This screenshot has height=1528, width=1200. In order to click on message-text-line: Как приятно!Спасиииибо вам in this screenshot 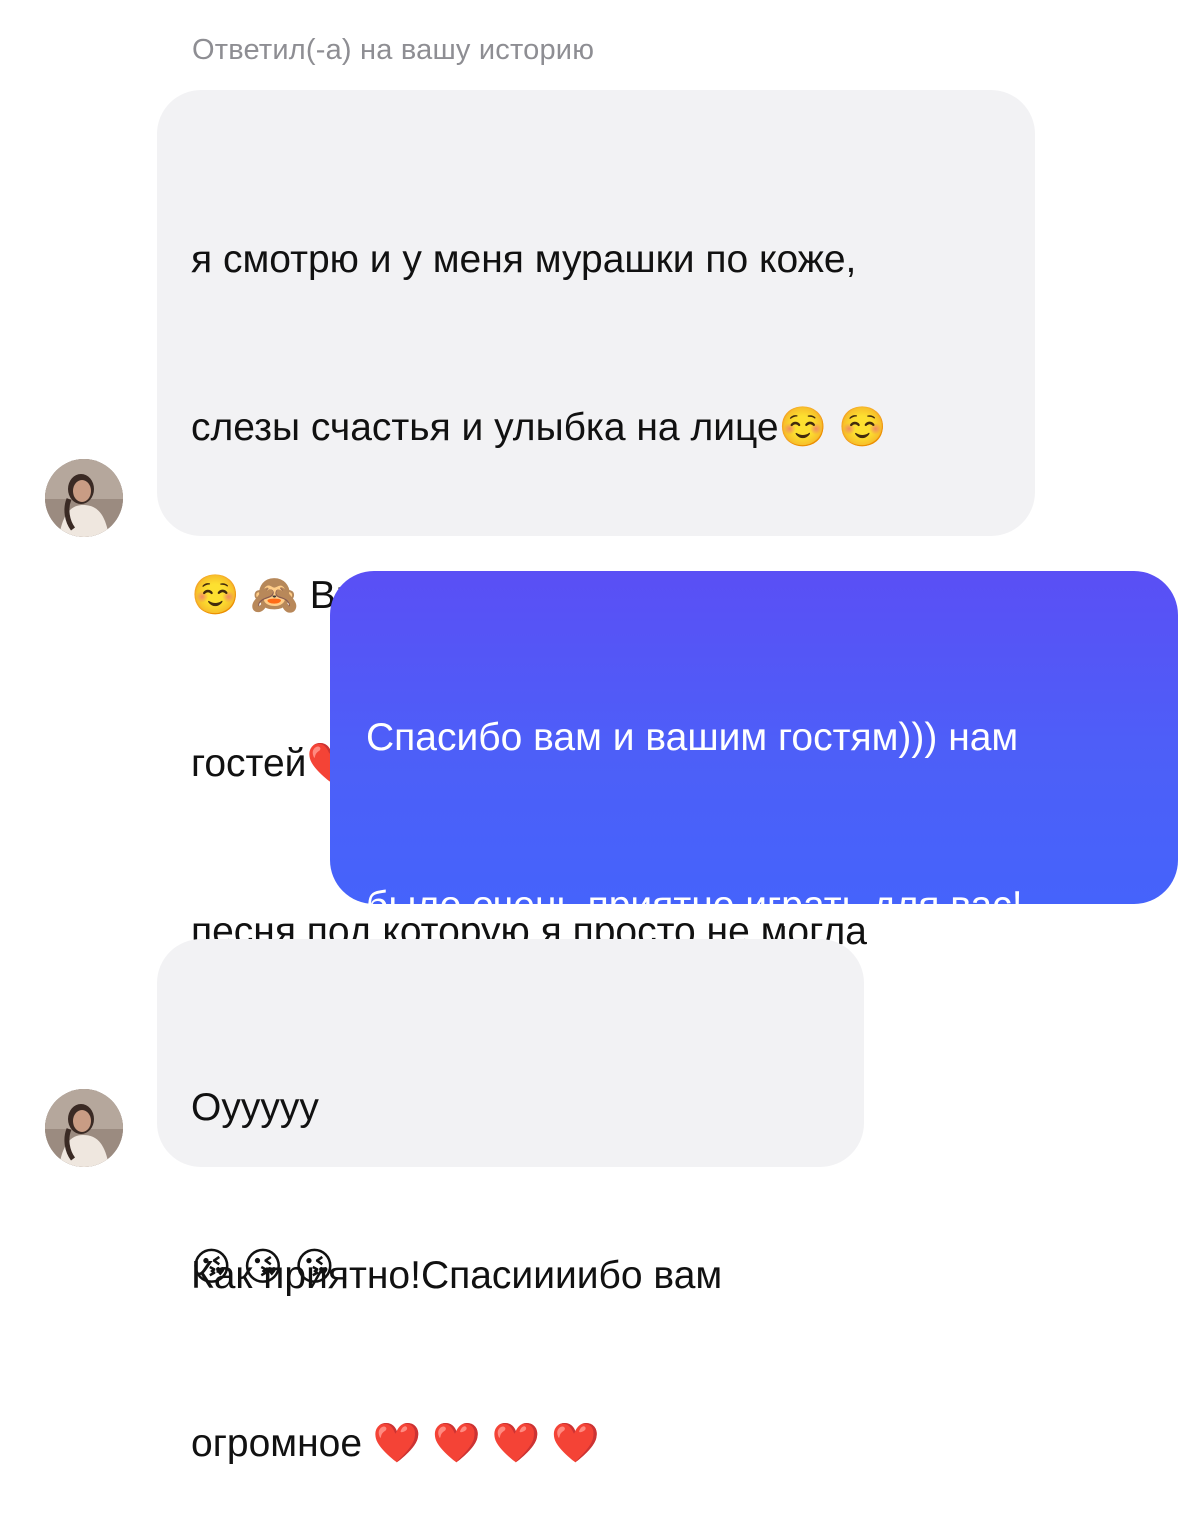, I will do `click(457, 1275)`.